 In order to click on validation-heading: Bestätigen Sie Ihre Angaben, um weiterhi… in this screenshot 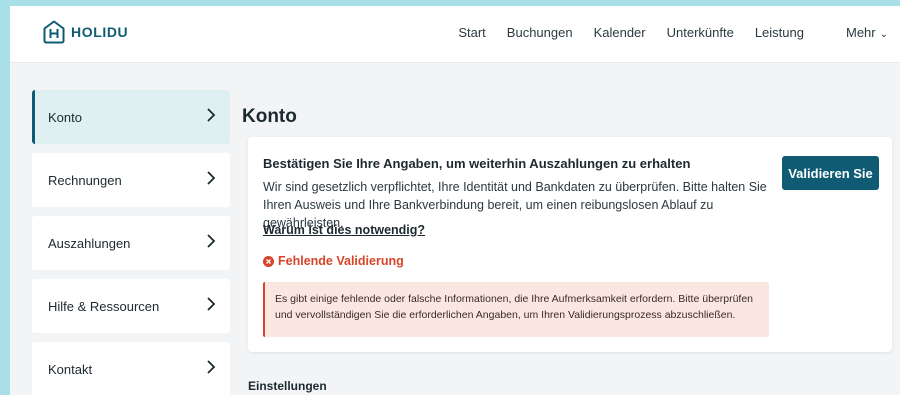, I will do `click(477, 163)`.